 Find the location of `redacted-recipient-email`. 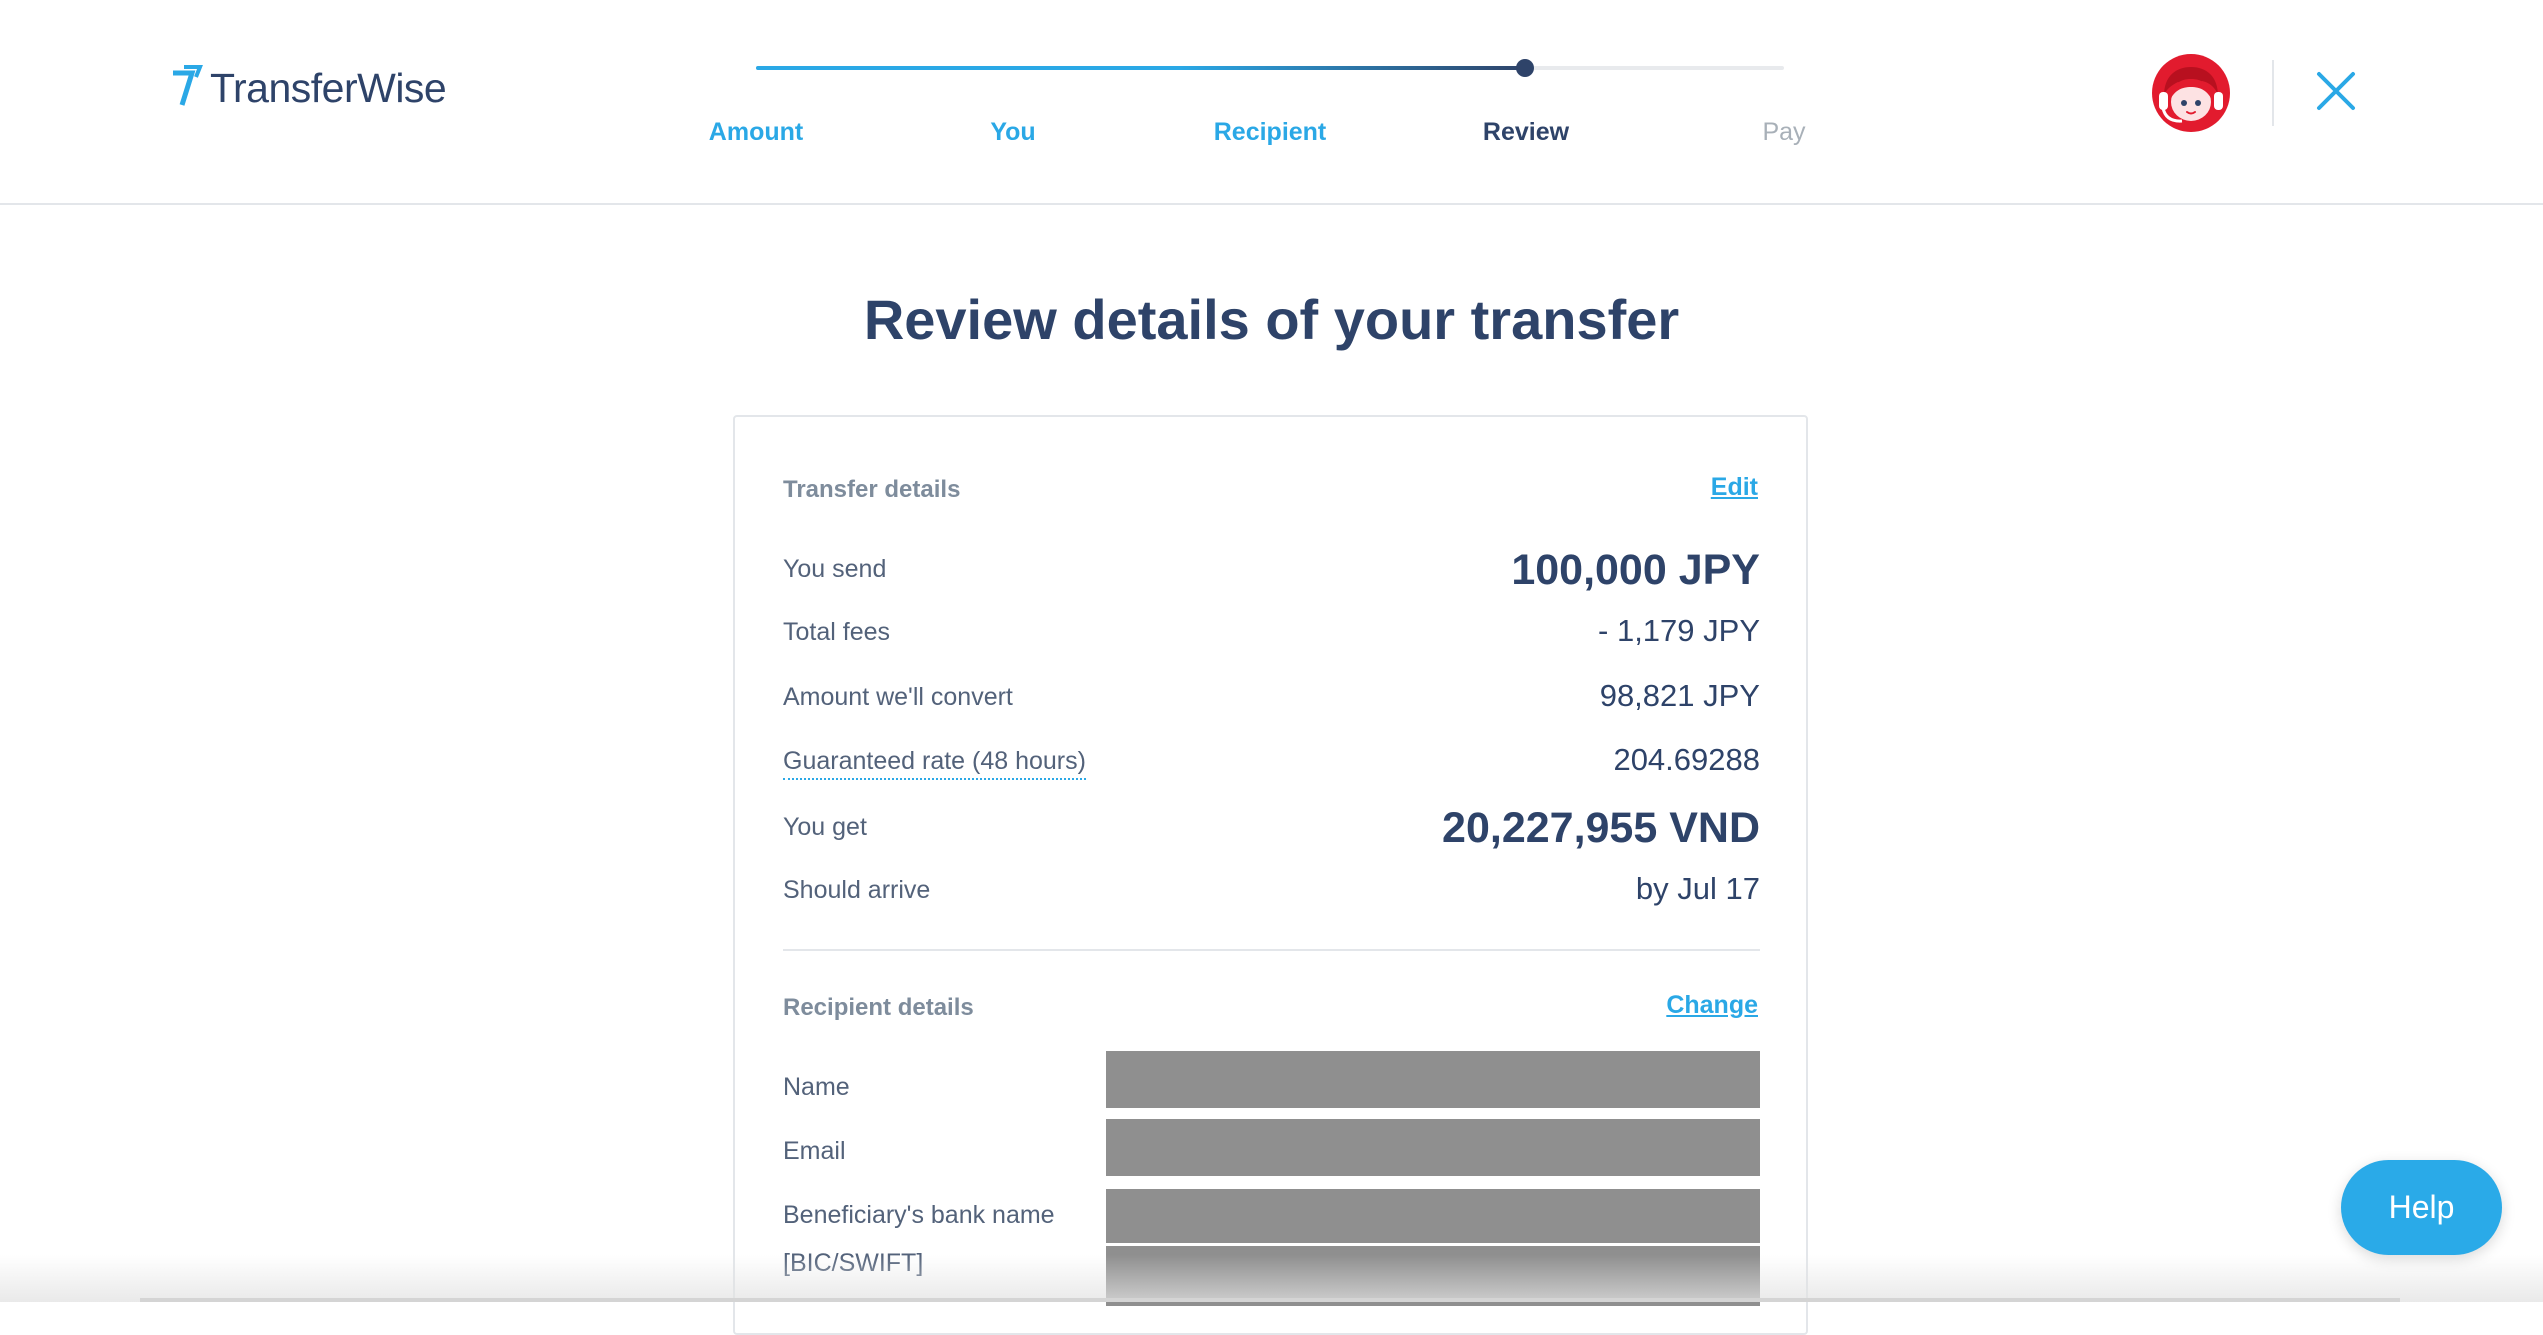

redacted-recipient-email is located at coordinates (1433, 1147).